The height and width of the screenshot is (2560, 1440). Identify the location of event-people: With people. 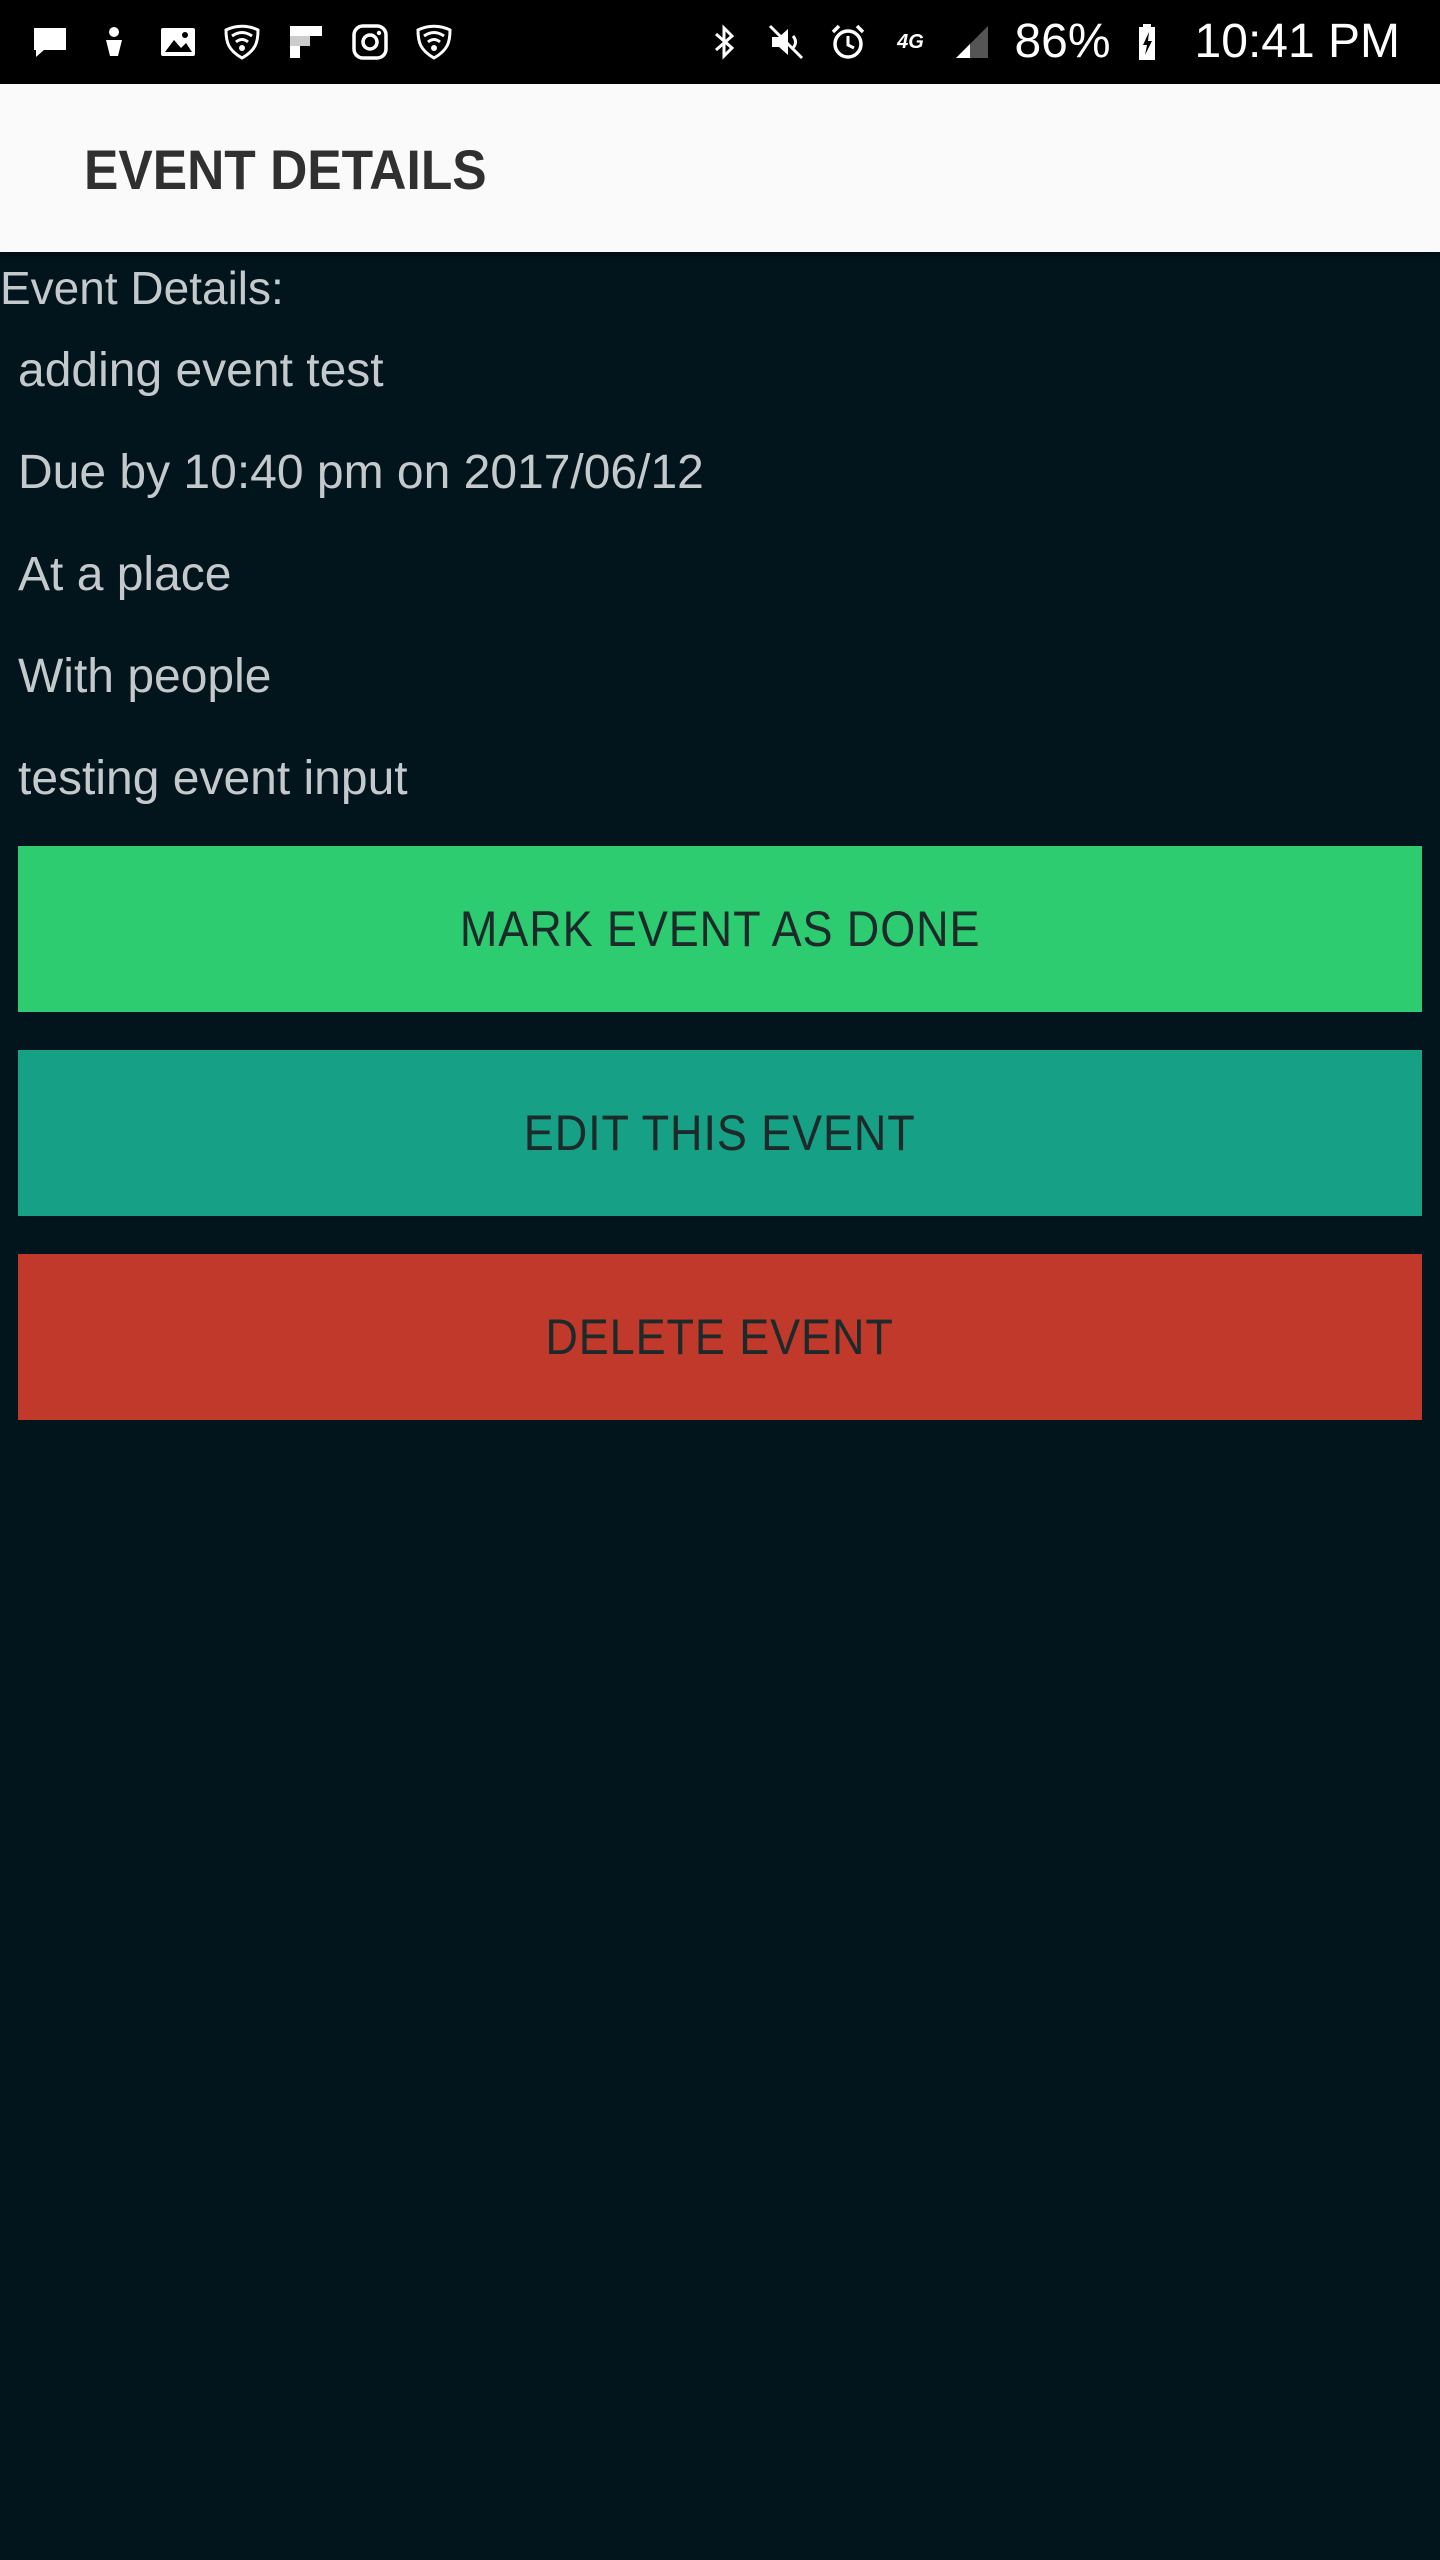
(145, 676).